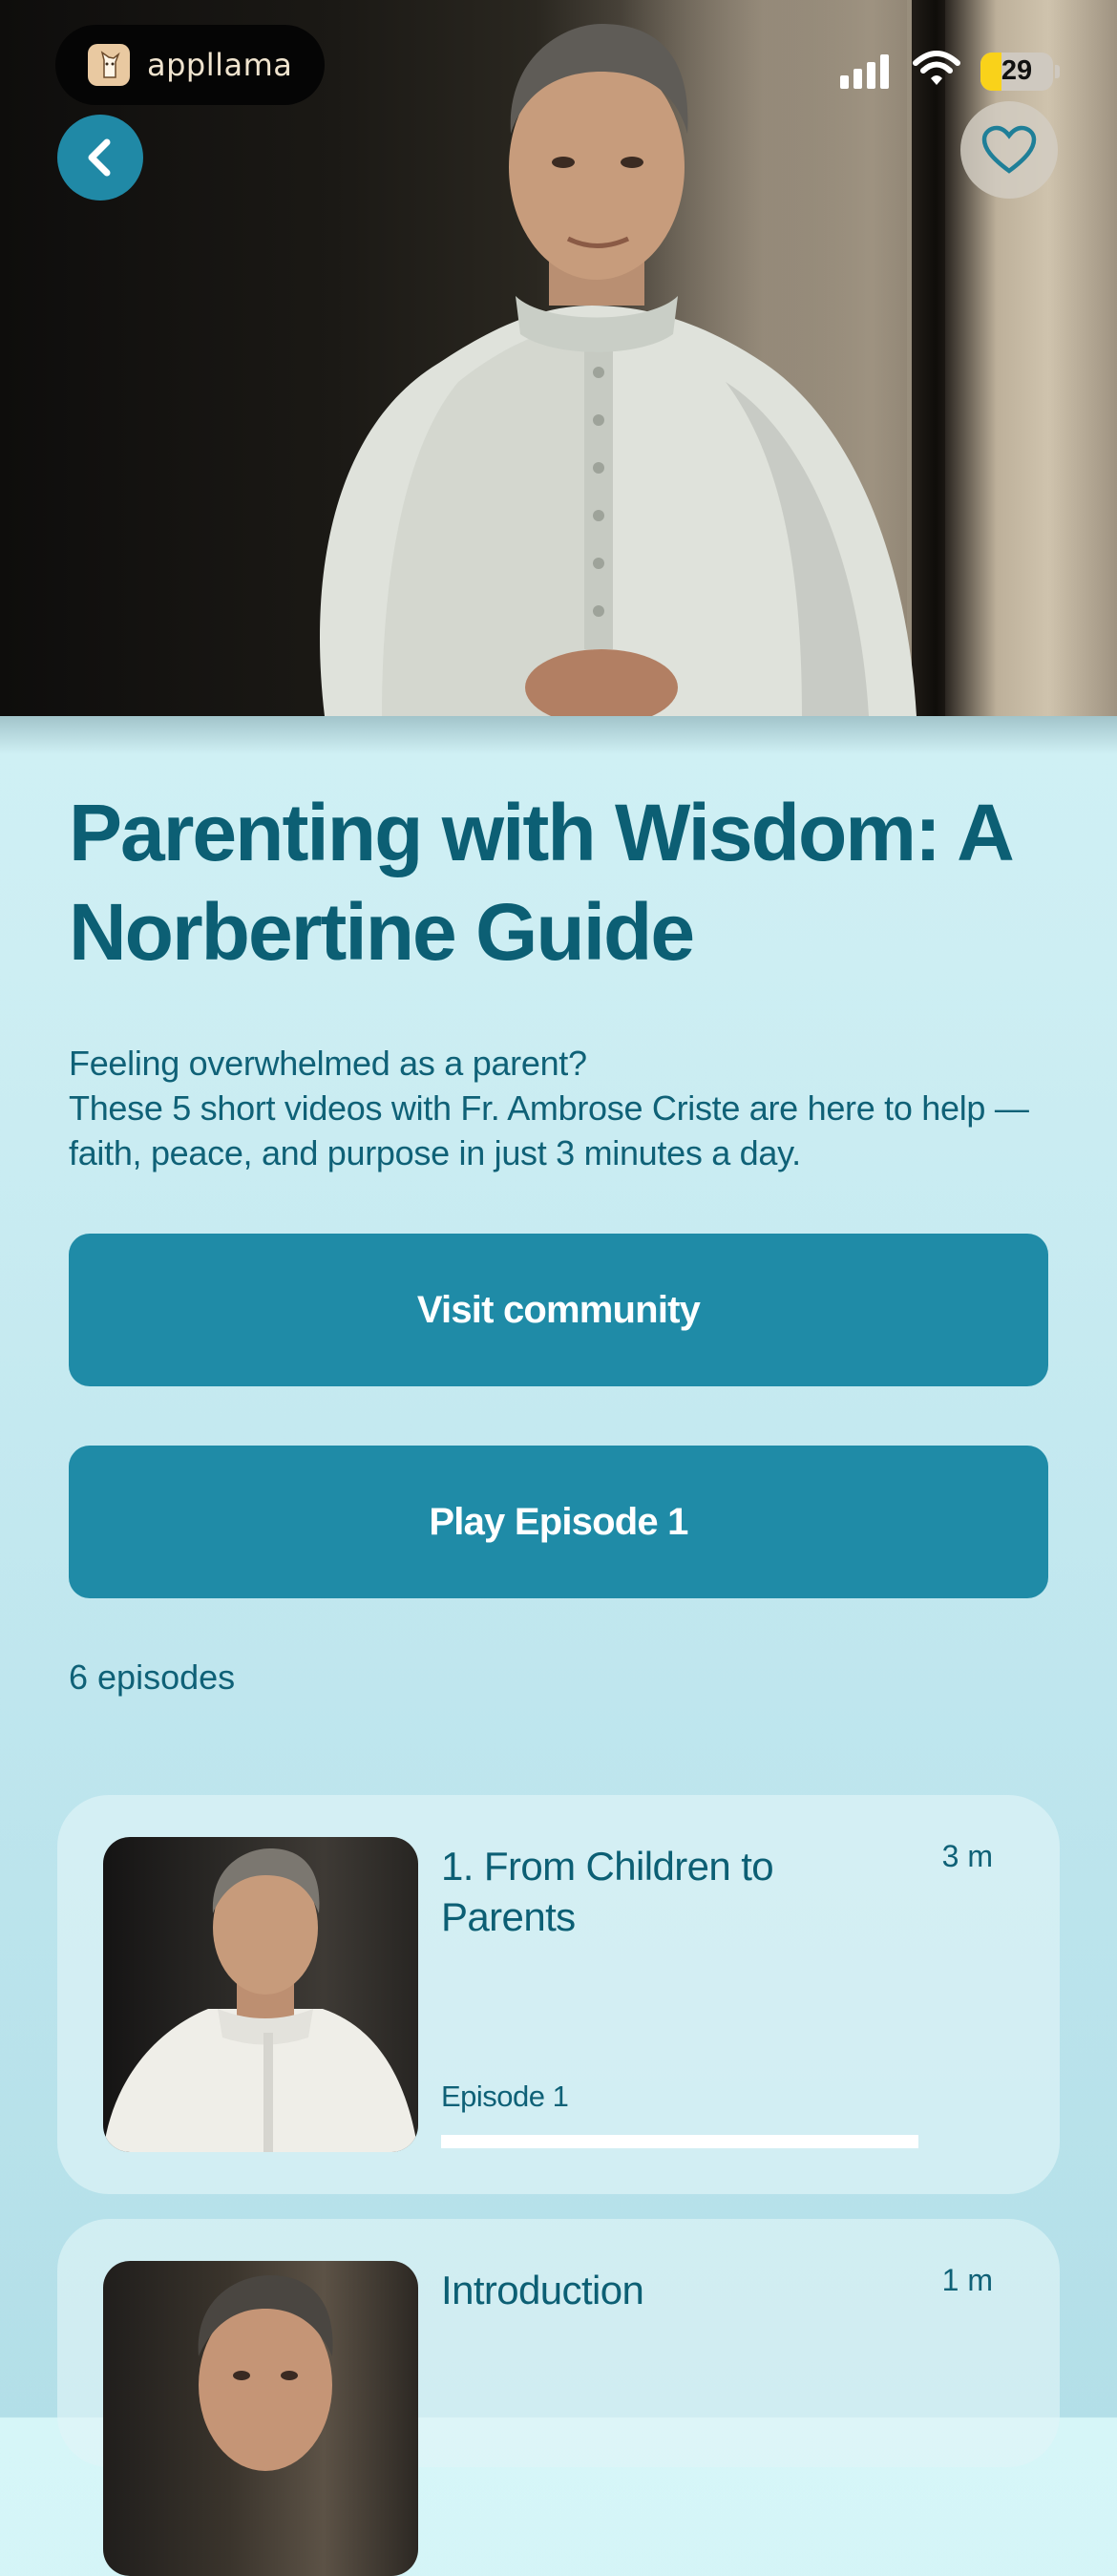 Image resolution: width=1117 pixels, height=2576 pixels. I want to click on episode-duration: 3 m, so click(967, 1856).